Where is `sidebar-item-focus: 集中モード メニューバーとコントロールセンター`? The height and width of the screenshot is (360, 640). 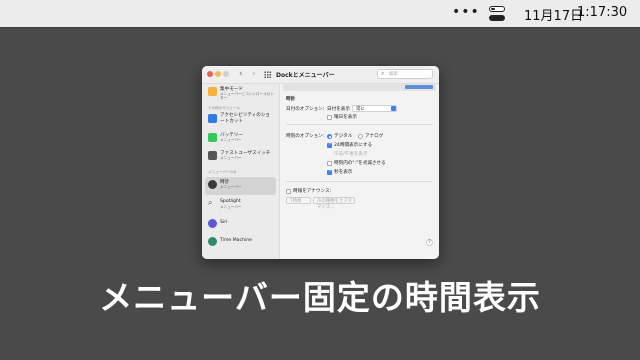 sidebar-item-focus: 集中モード メニューバーとコントロールセンター is located at coordinates (240, 93).